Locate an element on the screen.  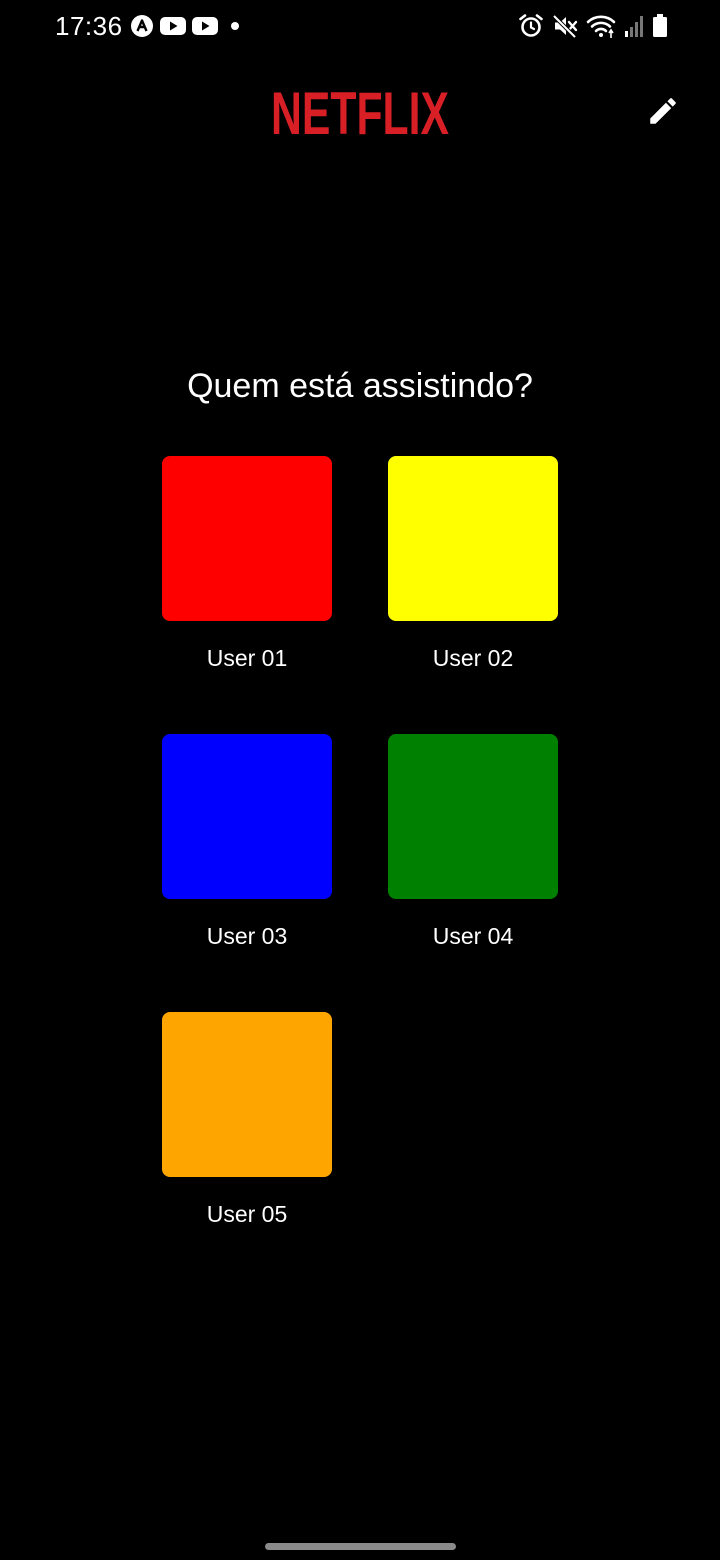
profile-user-04: User 04 is located at coordinates (473, 841).